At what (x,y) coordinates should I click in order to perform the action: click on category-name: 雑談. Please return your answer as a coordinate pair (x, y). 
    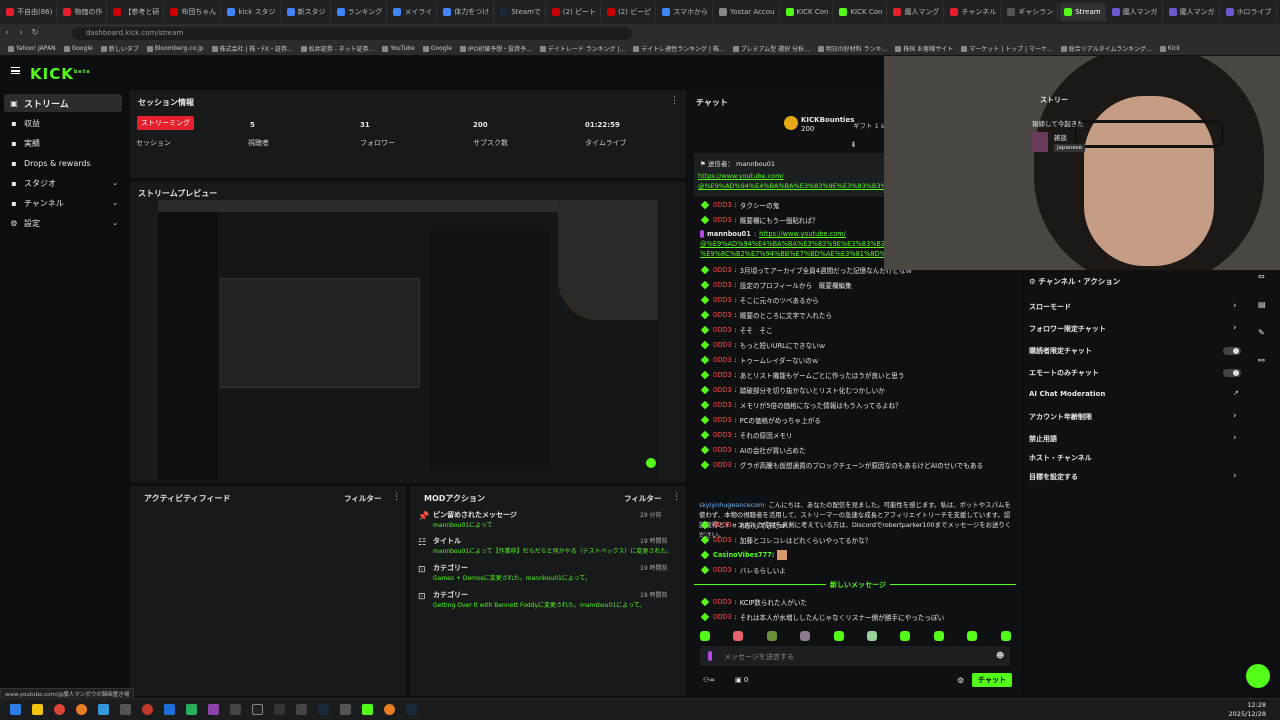
    Looking at the image, I should click on (1060, 137).